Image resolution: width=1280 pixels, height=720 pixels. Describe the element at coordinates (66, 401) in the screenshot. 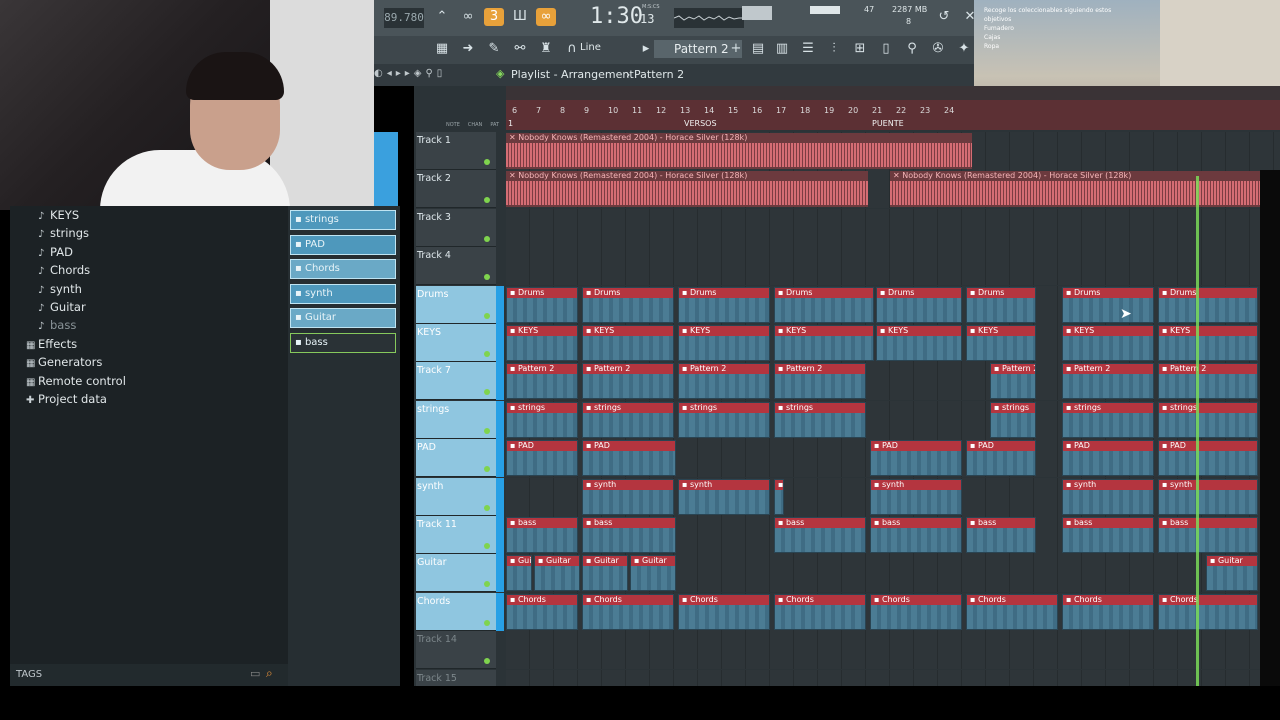

I see `browser-item: ✚ Project data` at that location.